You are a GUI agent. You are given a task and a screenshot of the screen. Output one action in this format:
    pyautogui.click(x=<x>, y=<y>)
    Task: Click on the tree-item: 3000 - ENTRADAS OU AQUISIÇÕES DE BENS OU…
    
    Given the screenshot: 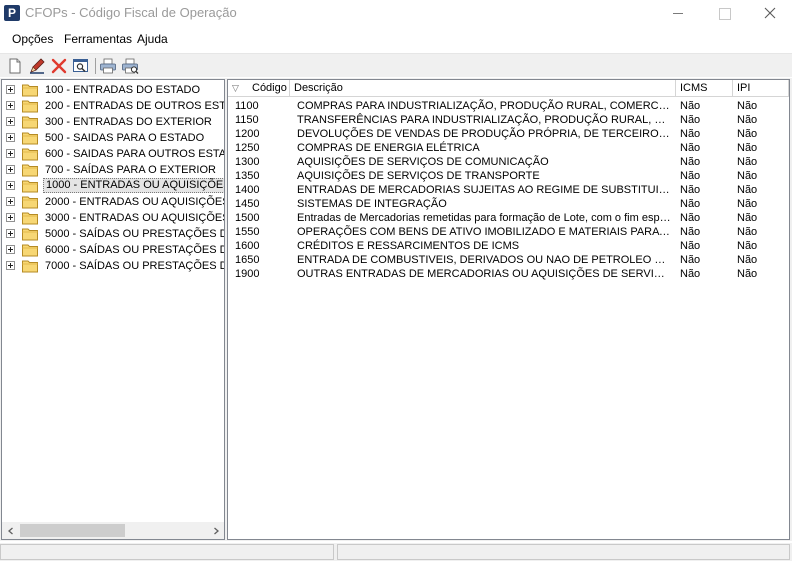 What is the action you would take?
    pyautogui.click(x=113, y=218)
    